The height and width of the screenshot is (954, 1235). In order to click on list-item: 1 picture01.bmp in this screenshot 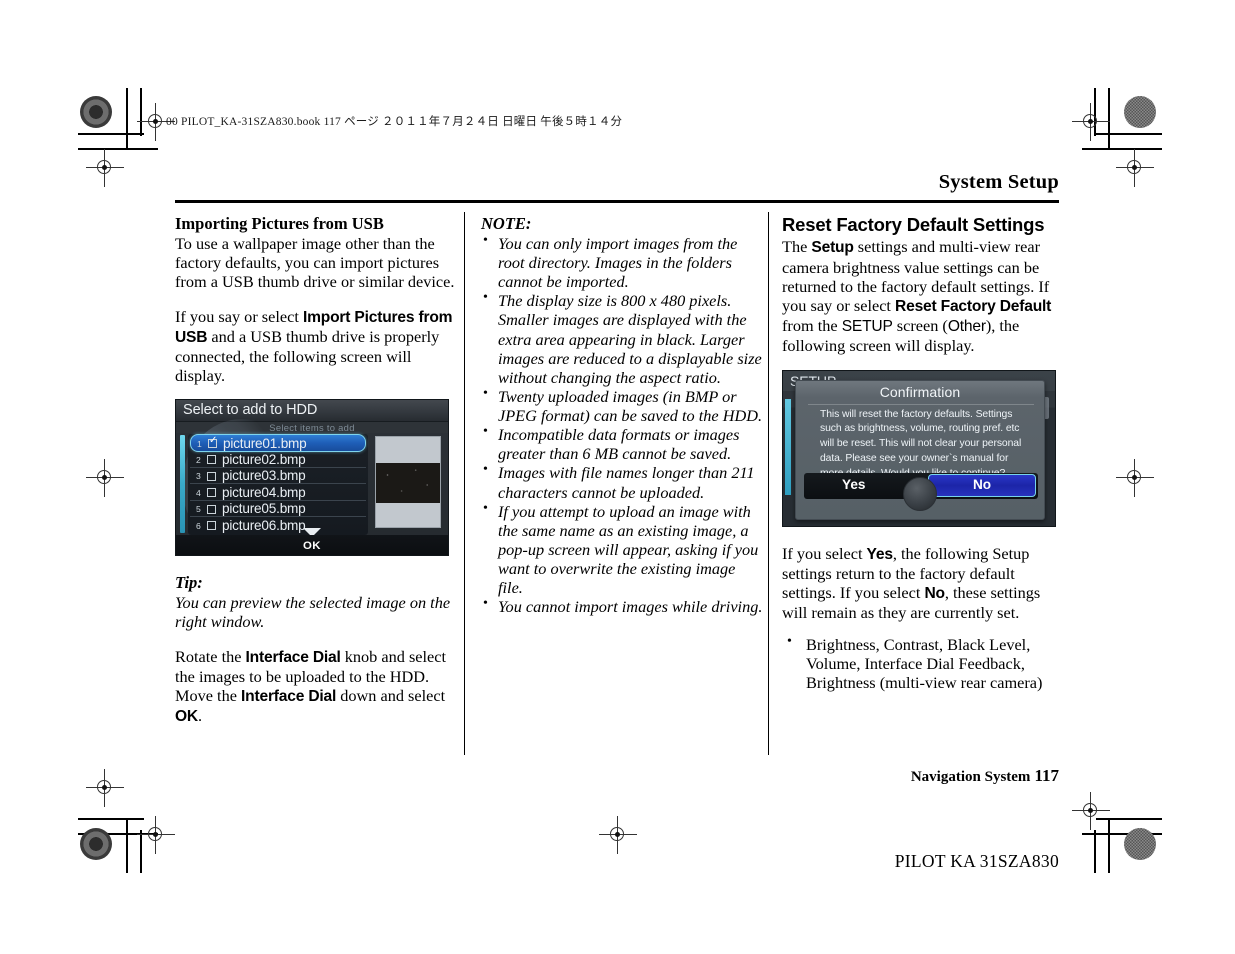, I will do `click(278, 443)`.